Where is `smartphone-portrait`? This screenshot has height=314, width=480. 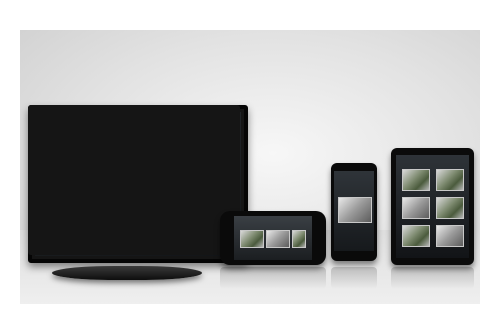
smartphone-portrait is located at coordinates (354, 212).